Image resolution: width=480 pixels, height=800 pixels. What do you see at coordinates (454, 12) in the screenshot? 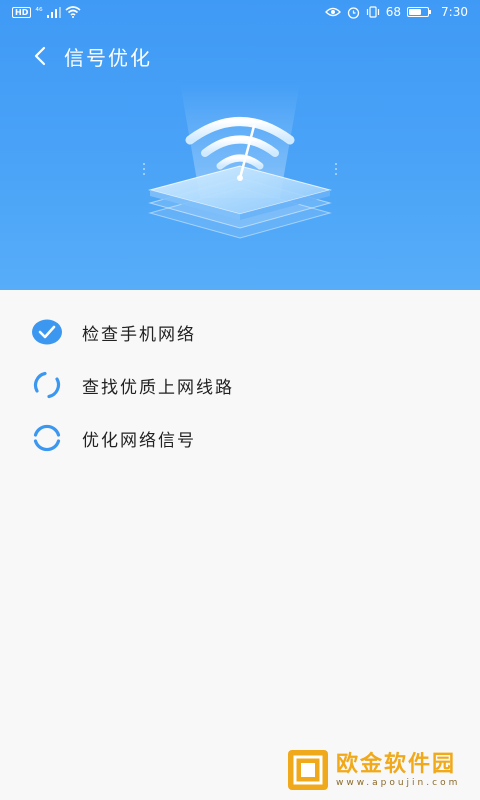
I see `clock: 7:30` at bounding box center [454, 12].